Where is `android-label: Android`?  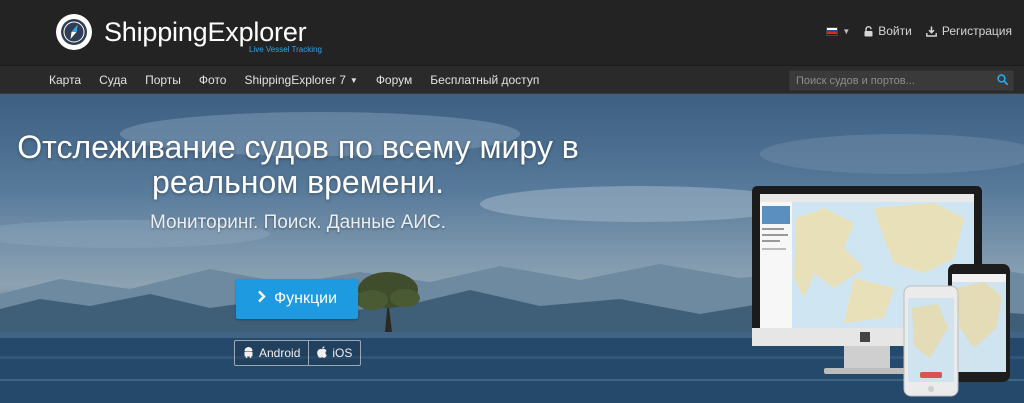
android-label: Android is located at coordinates (280, 353).